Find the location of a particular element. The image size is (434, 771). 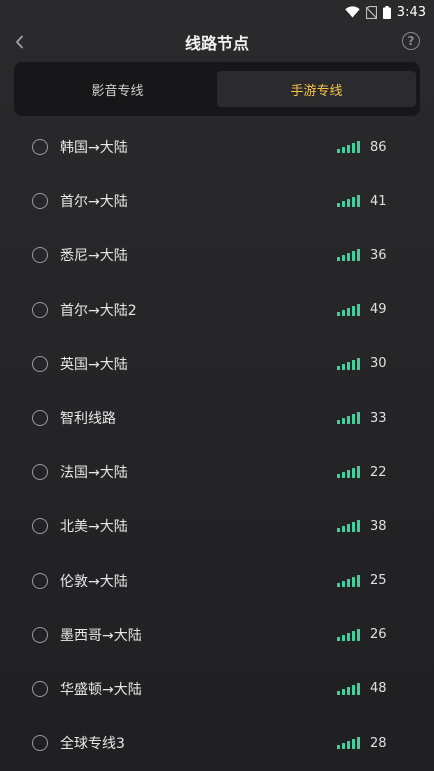

chevron-left-icon is located at coordinates (19, 42).